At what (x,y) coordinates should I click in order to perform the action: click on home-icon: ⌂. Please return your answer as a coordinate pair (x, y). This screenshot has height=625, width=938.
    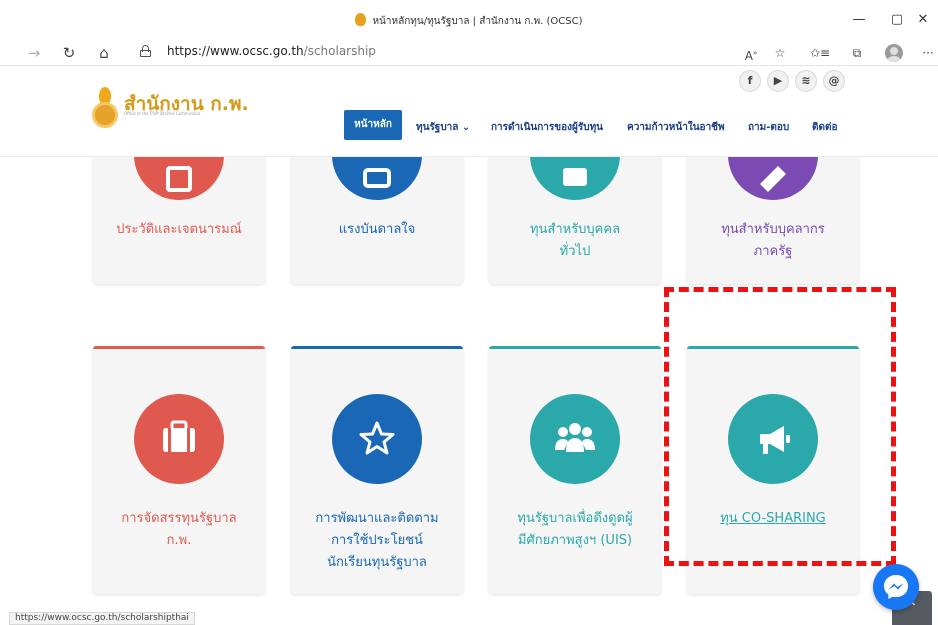
    Looking at the image, I should click on (104, 53).